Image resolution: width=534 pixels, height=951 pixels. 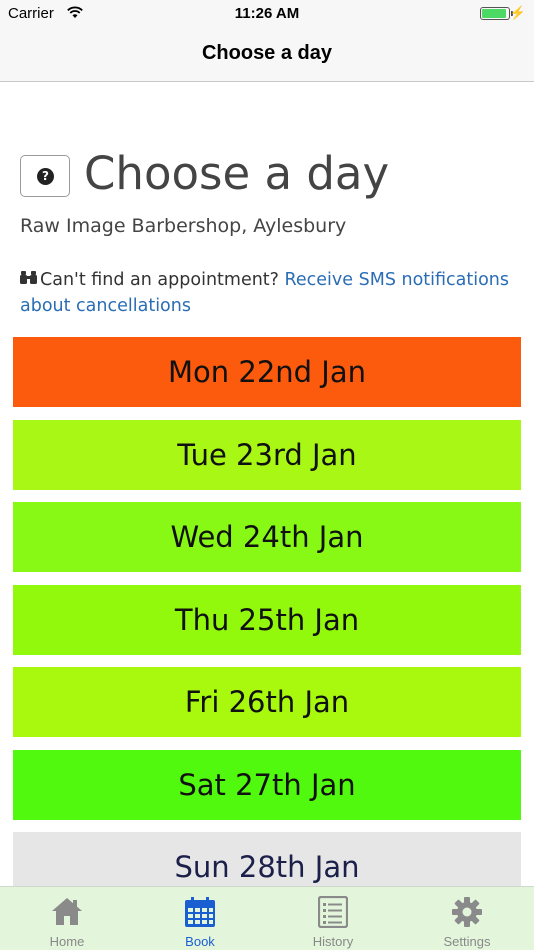 What do you see at coordinates (267, 372) in the screenshot?
I see `day-button-mon: Mon 22nd Jan` at bounding box center [267, 372].